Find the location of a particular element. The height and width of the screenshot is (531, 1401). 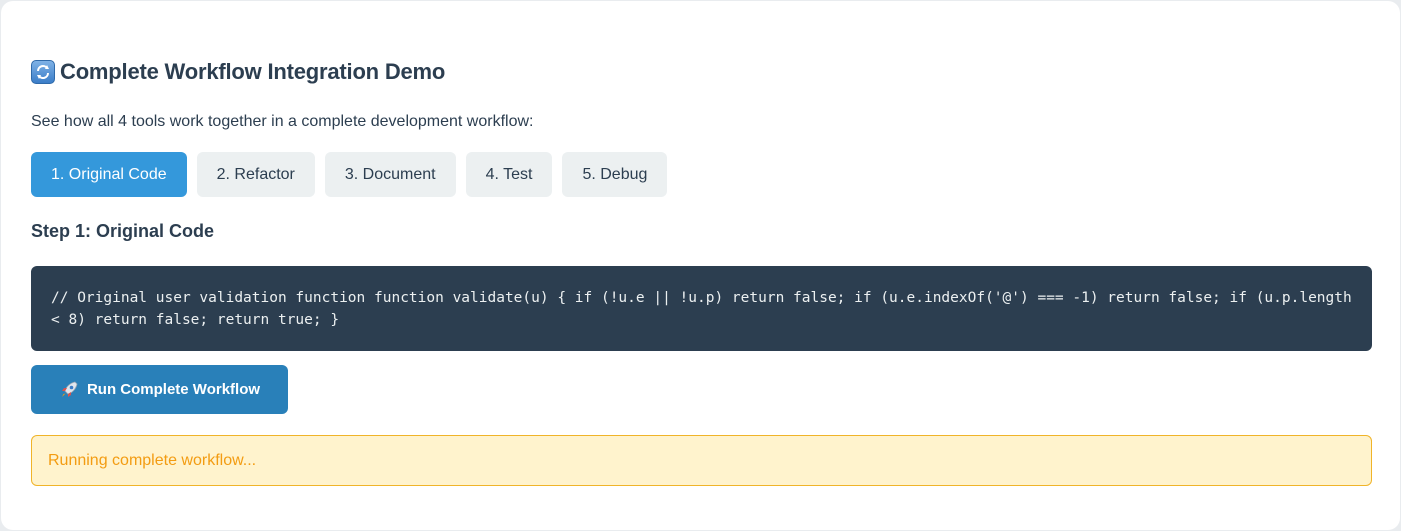

step-button-document: 3. Document is located at coordinates (390, 174).